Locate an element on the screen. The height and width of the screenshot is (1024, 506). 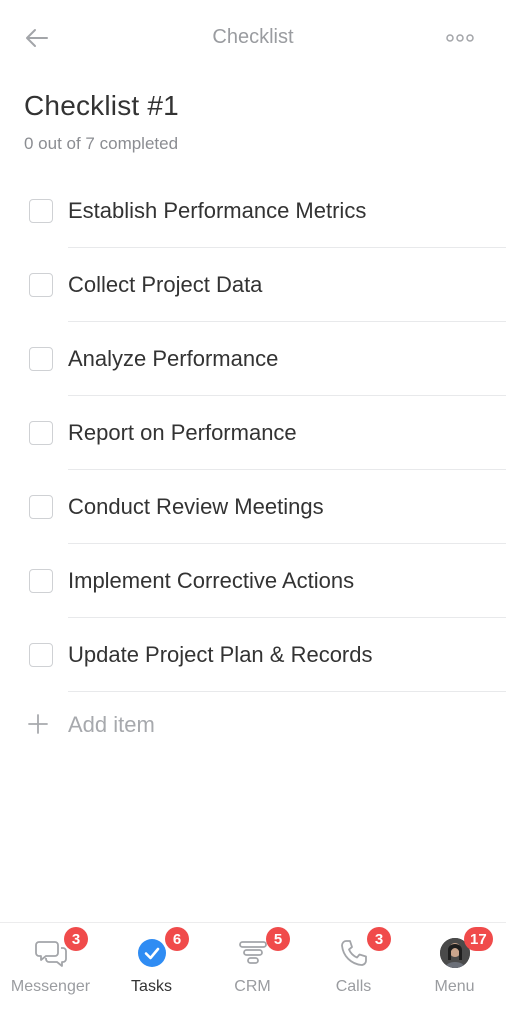
list-item: Report on Performance is located at coordinates (253, 433).